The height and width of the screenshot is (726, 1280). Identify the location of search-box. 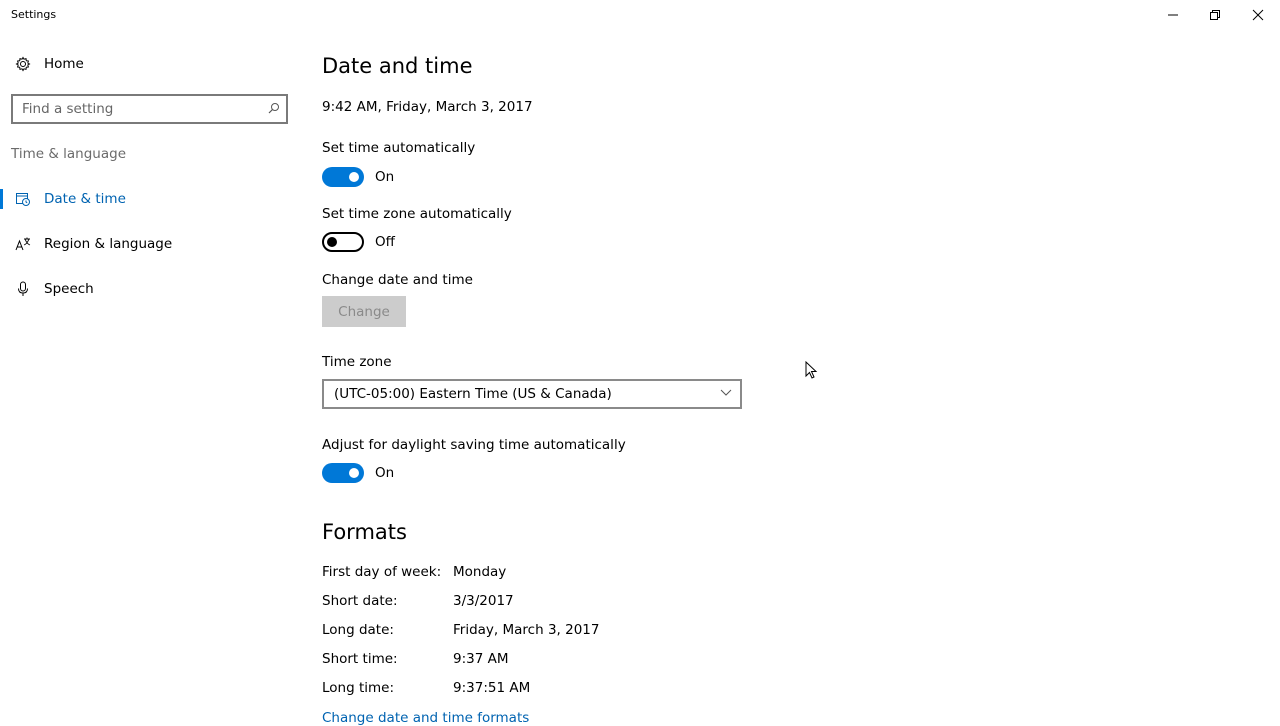
(149, 109).